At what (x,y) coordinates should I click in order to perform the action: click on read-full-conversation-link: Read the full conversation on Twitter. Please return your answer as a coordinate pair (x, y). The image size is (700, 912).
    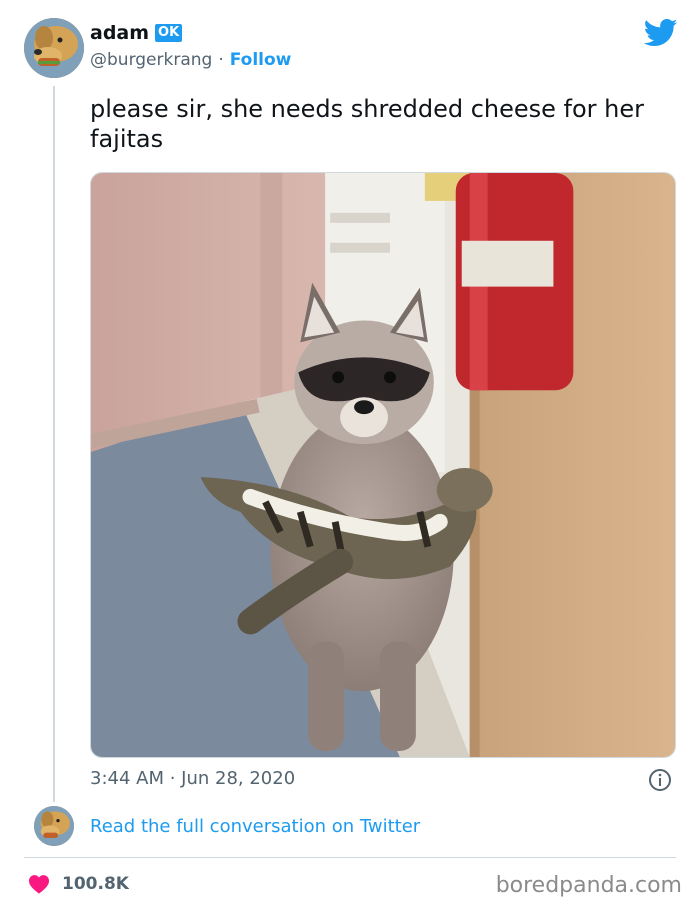
    Looking at the image, I should click on (255, 826).